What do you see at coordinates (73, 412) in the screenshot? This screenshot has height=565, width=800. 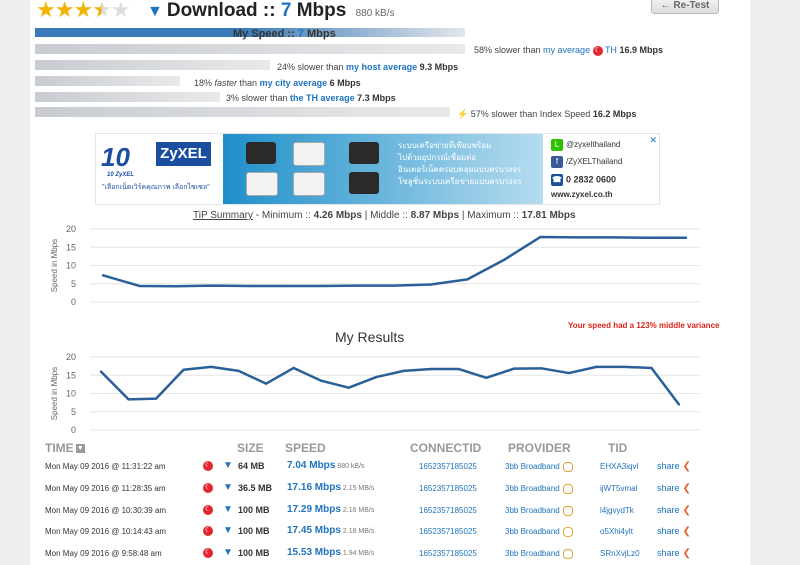 I see `y-tick-label: 5` at bounding box center [73, 412].